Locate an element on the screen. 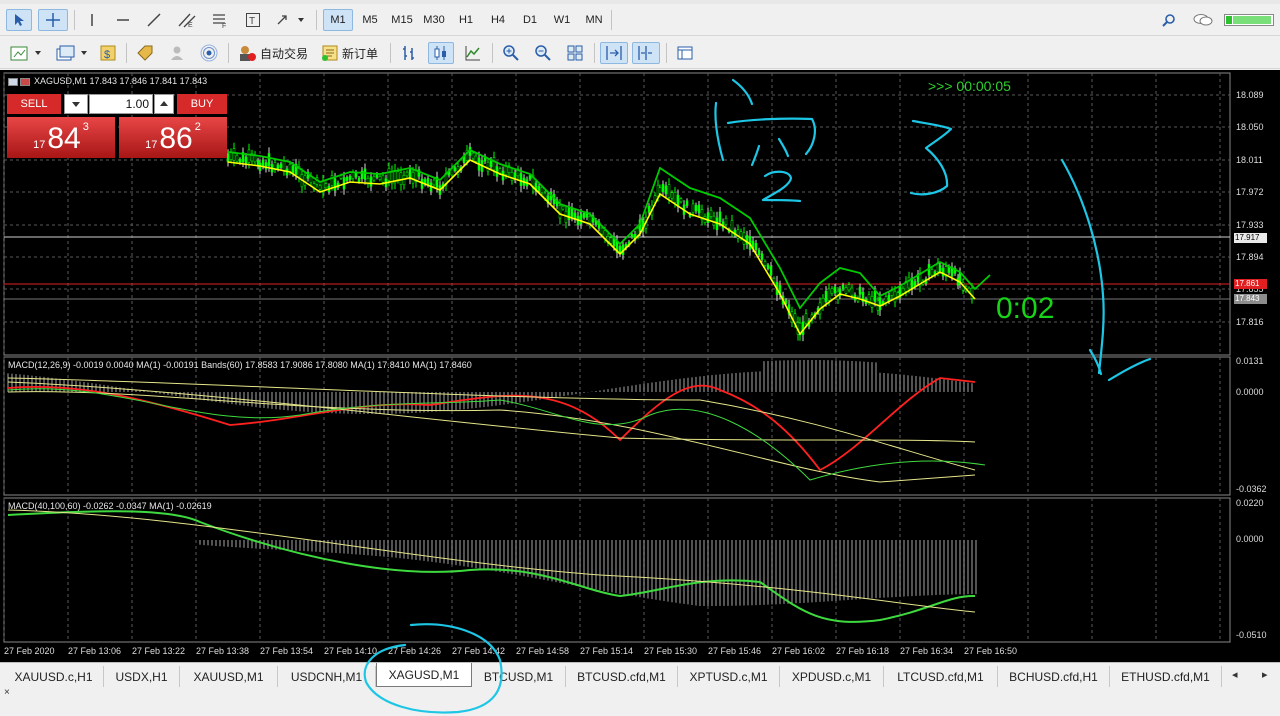 The width and height of the screenshot is (1280, 716). handwritten-arrow is located at coordinates (1082, 267).